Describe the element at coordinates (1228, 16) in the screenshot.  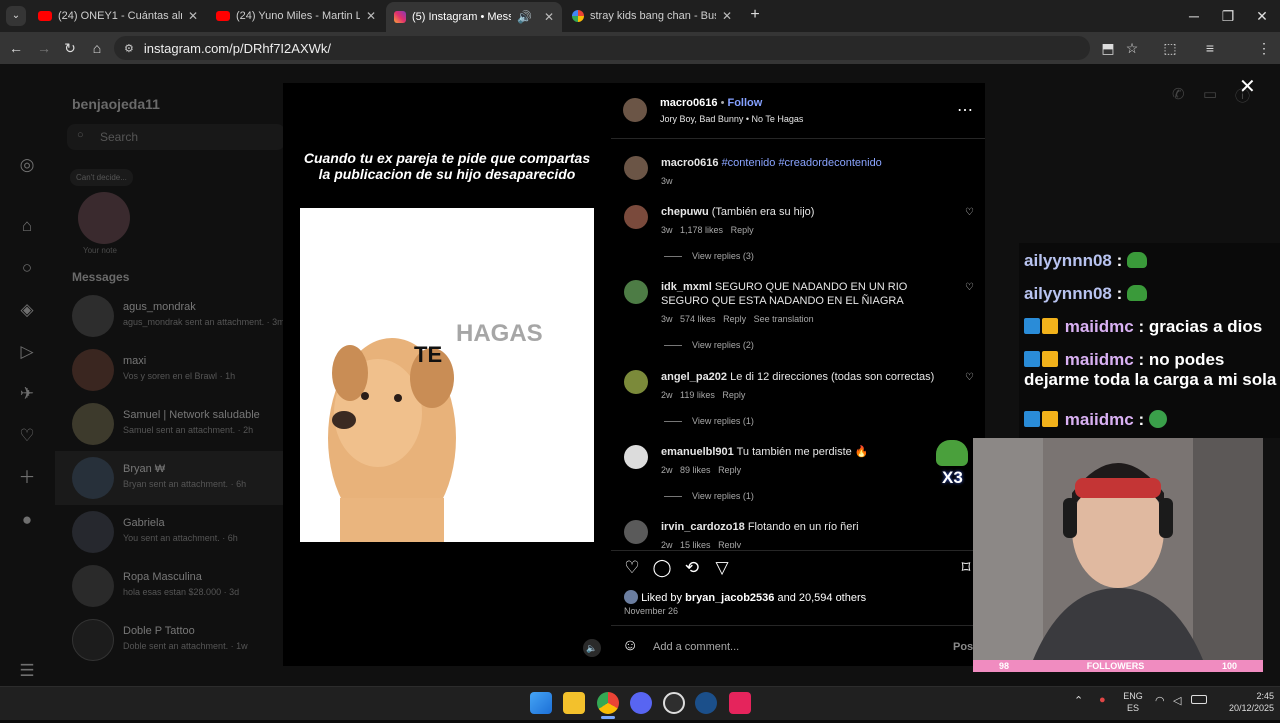
I see `maximize-icon: ❐` at that location.